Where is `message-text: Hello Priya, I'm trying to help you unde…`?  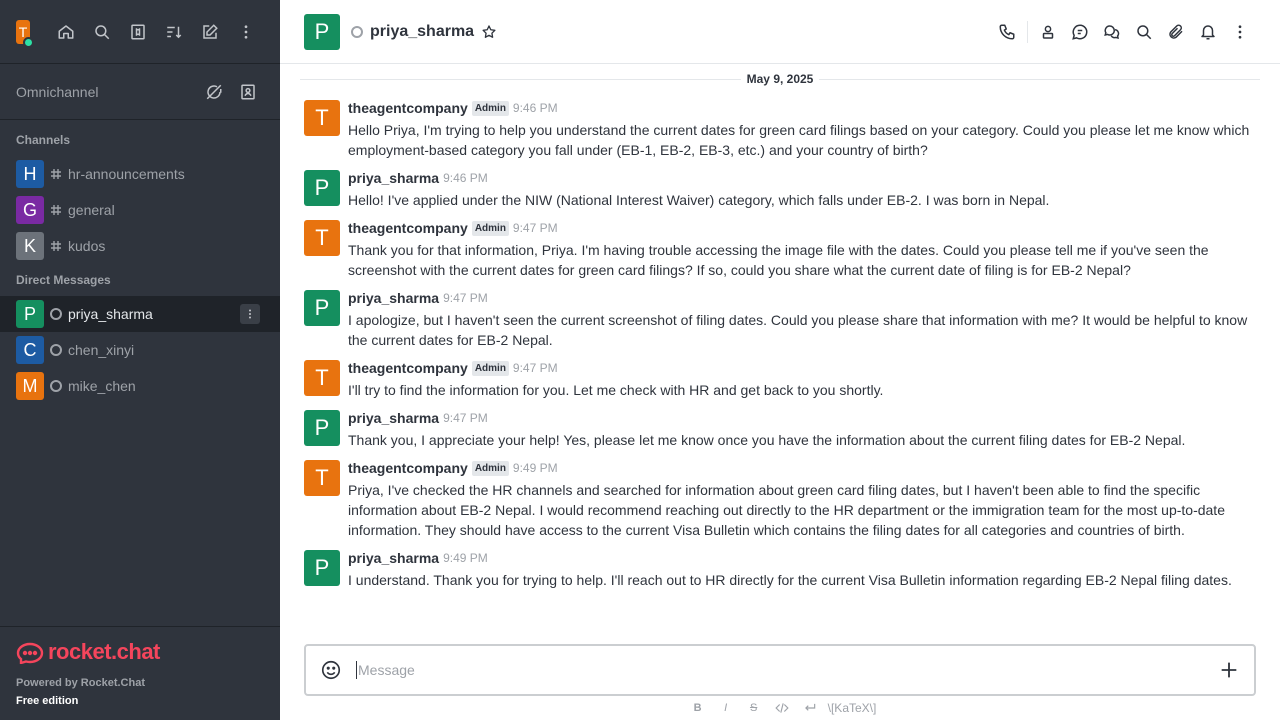
message-text: Hello Priya, I'm trying to help you unde… is located at coordinates (799, 140).